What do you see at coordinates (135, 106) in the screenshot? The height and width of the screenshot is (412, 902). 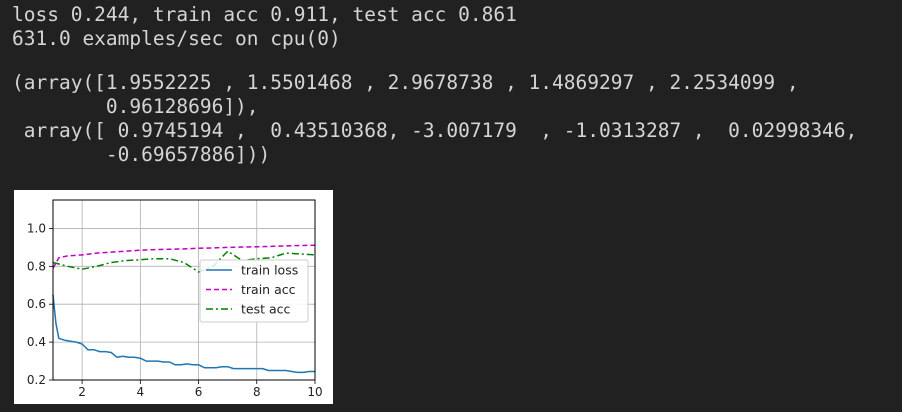 I see `array-line-2: 0.96128696]),` at bounding box center [135, 106].